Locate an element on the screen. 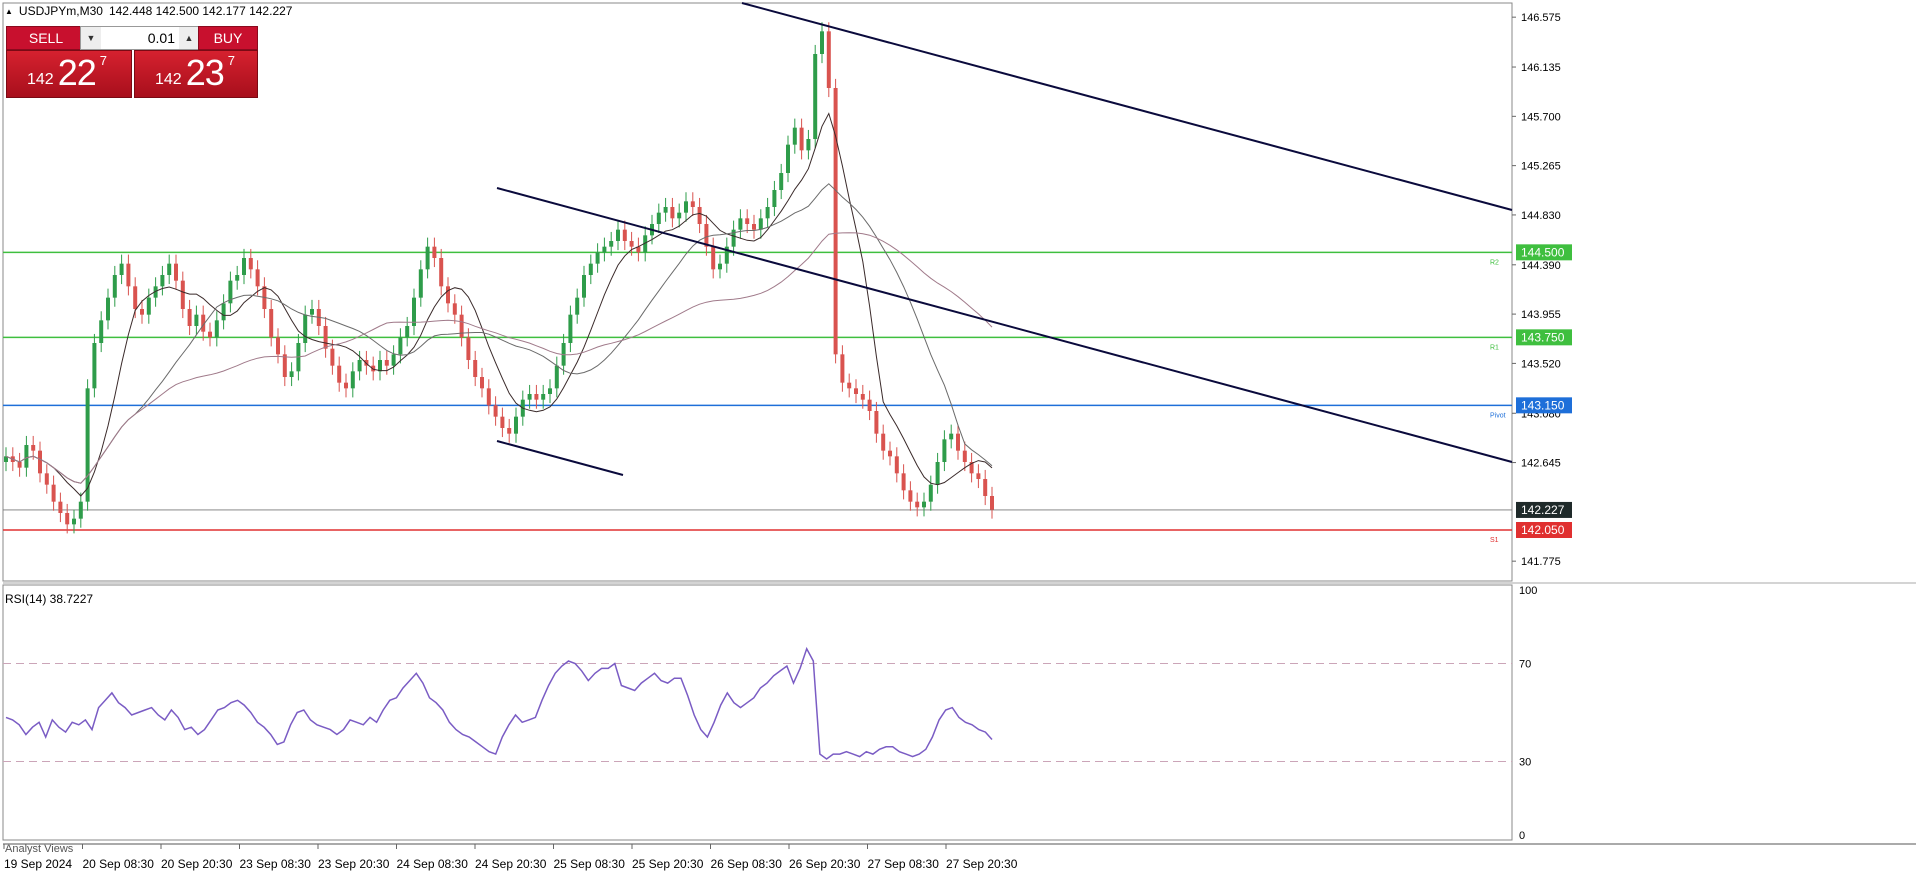 The width and height of the screenshot is (1916, 874). time-tick-label: 24 Sep 20:30 is located at coordinates (511, 864).